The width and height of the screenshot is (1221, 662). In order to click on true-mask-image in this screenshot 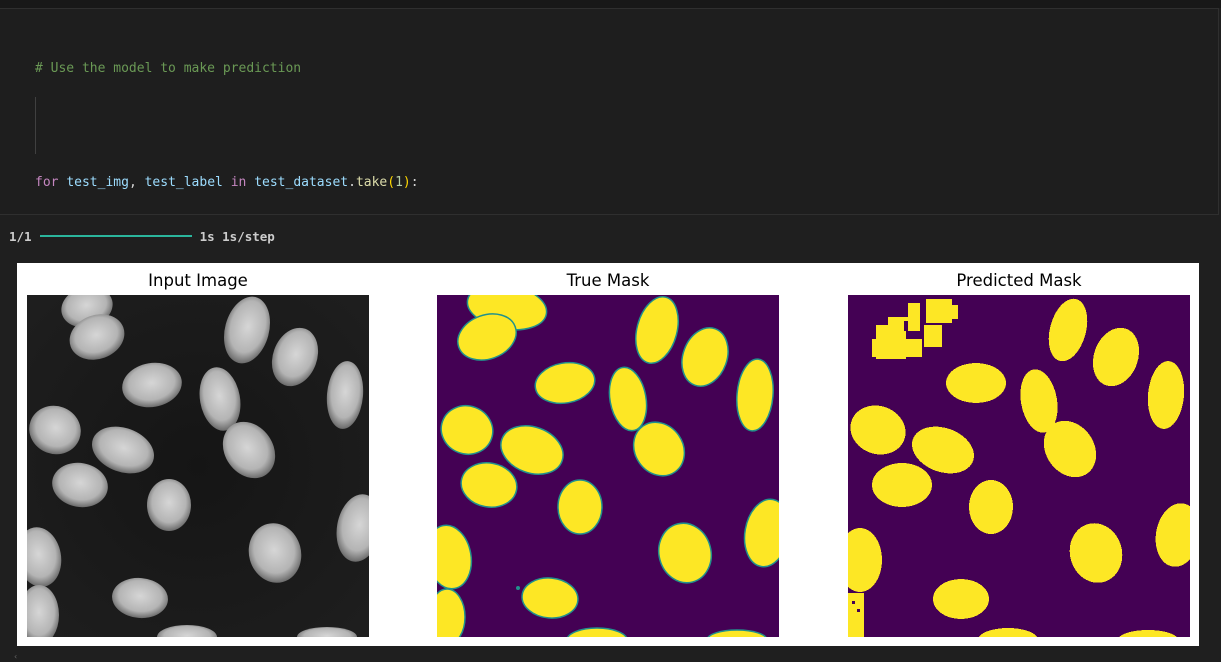, I will do `click(608, 466)`.